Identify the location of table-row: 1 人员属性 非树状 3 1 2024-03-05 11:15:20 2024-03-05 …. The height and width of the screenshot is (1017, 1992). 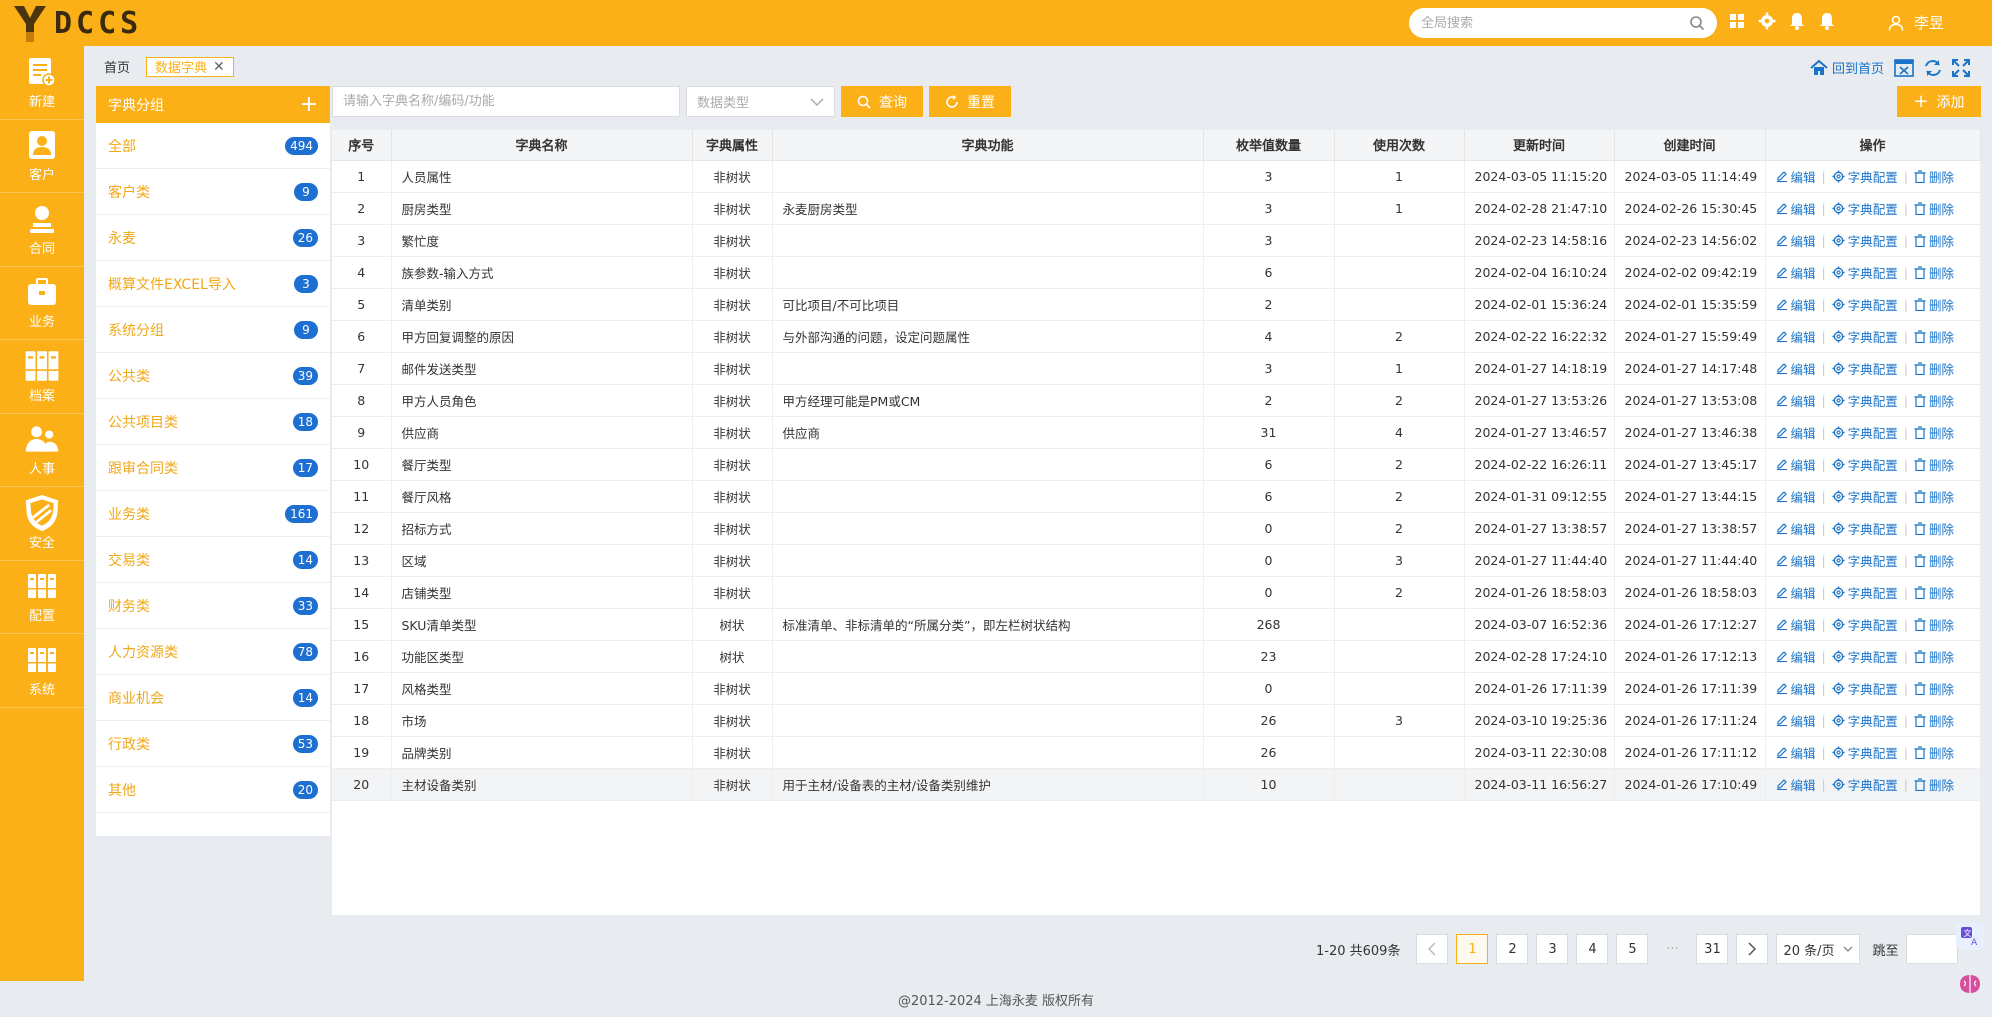
(1156, 176).